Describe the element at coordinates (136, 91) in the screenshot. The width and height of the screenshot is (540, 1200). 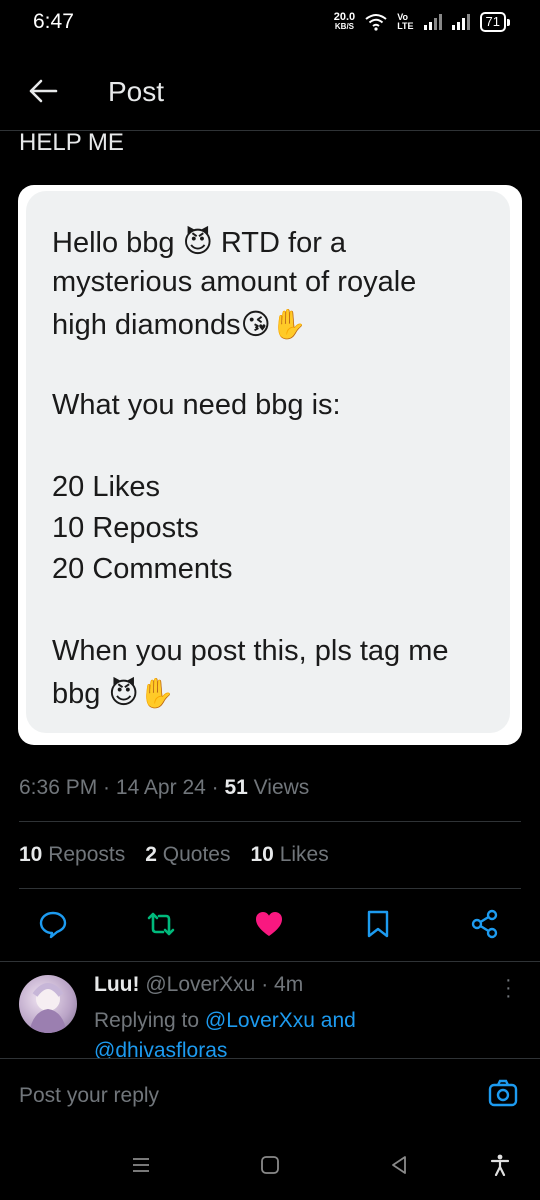
I see `page-title: Post` at that location.